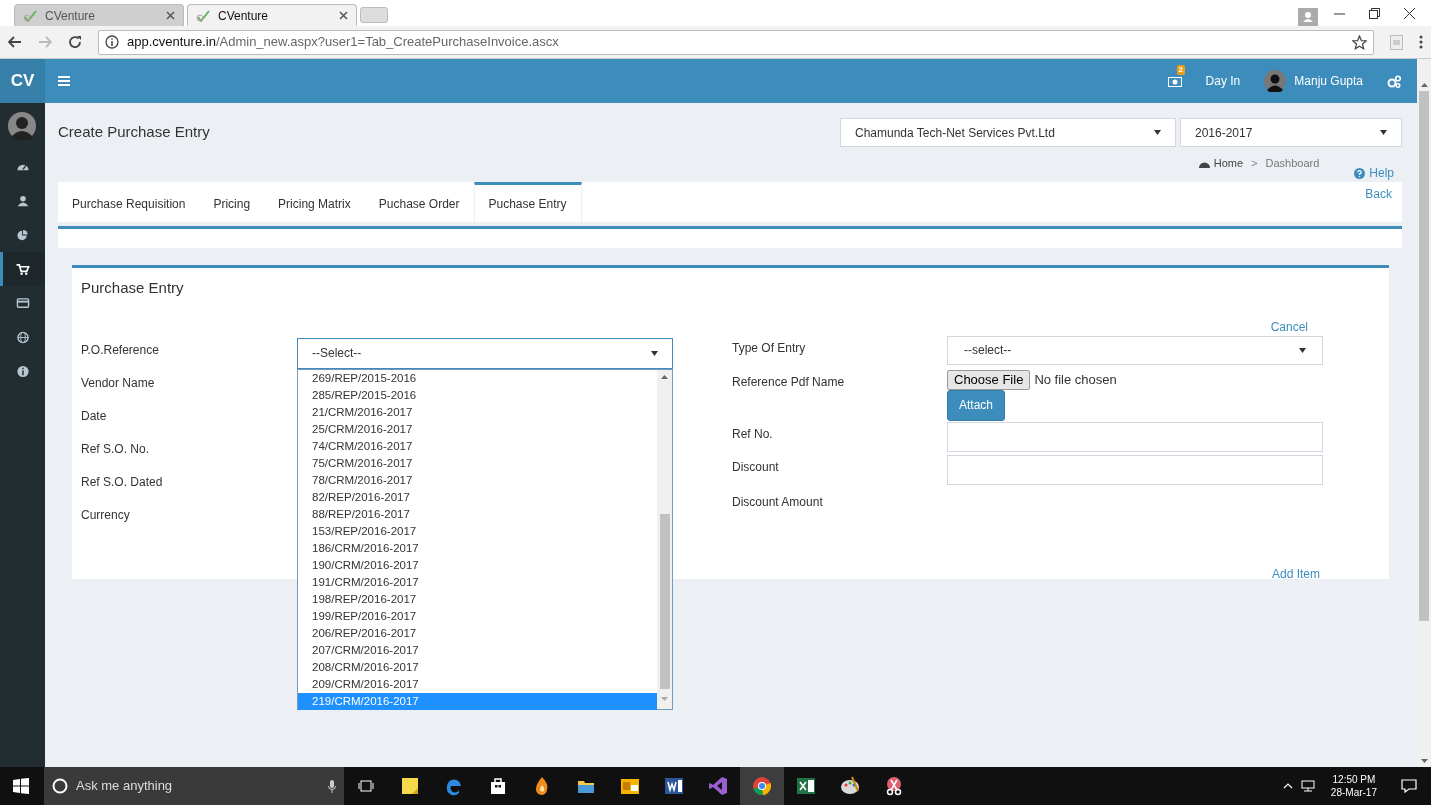  Describe the element at coordinates (118, 383) in the screenshot. I see `field-label: Vendor Name` at that location.